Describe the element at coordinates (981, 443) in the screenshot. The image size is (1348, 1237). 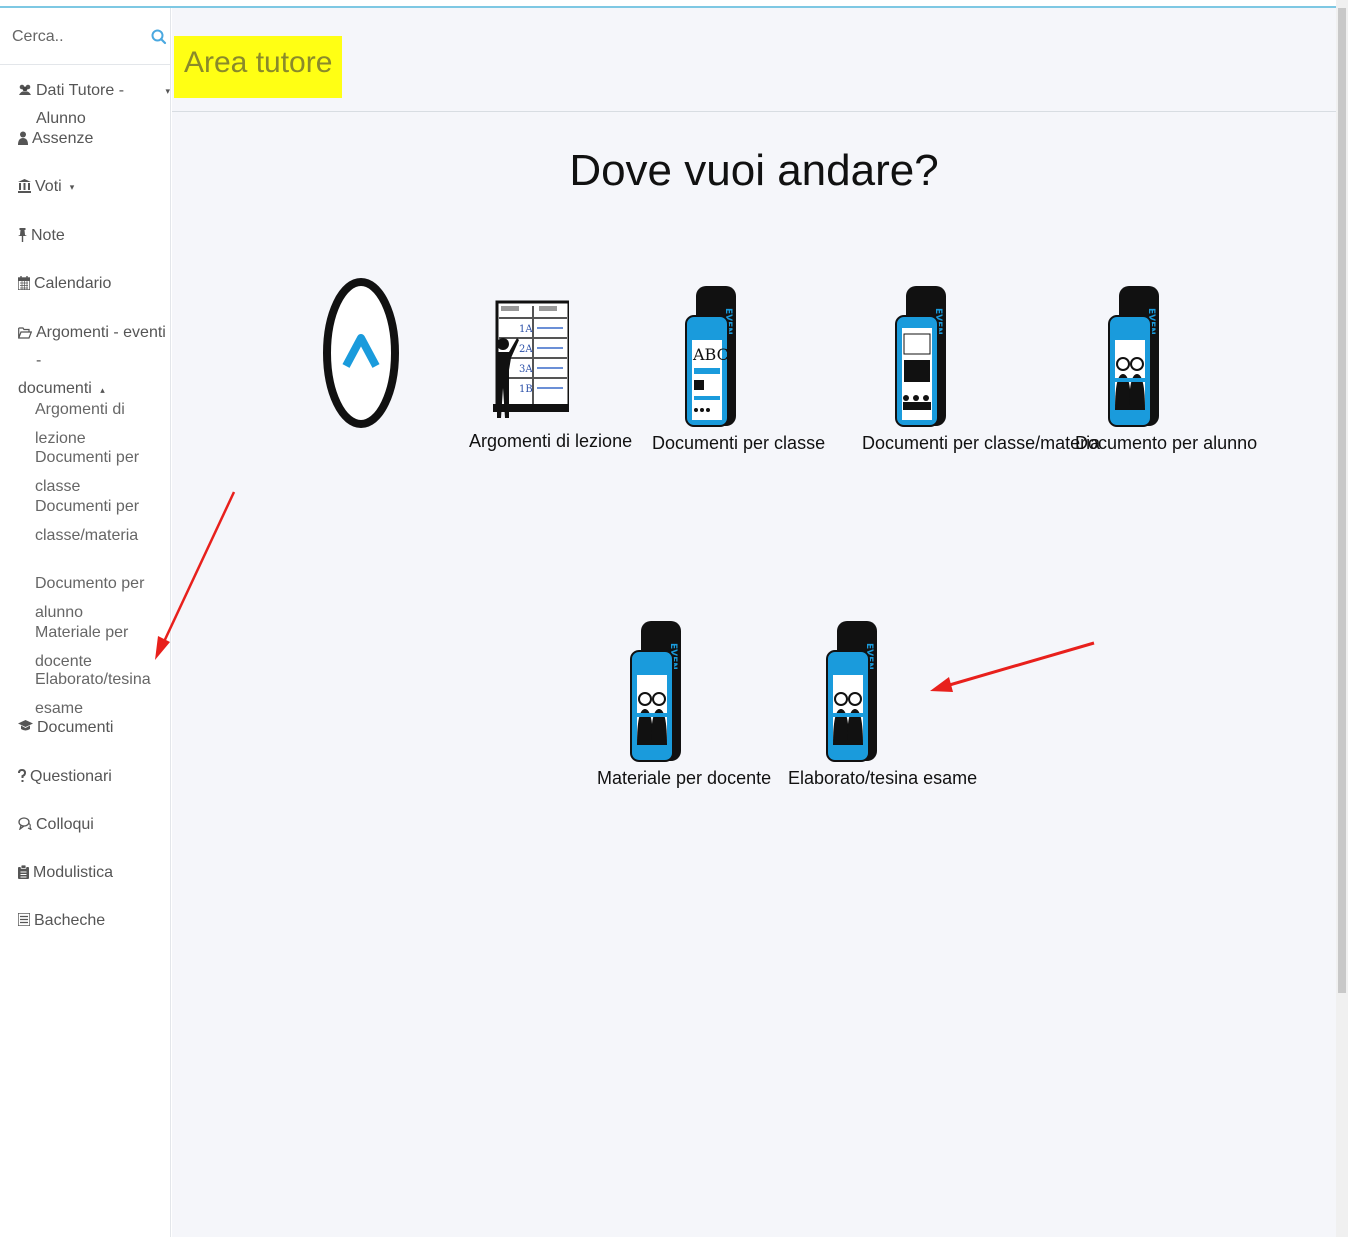
I see `tile-label: Documenti per classe/materia` at that location.